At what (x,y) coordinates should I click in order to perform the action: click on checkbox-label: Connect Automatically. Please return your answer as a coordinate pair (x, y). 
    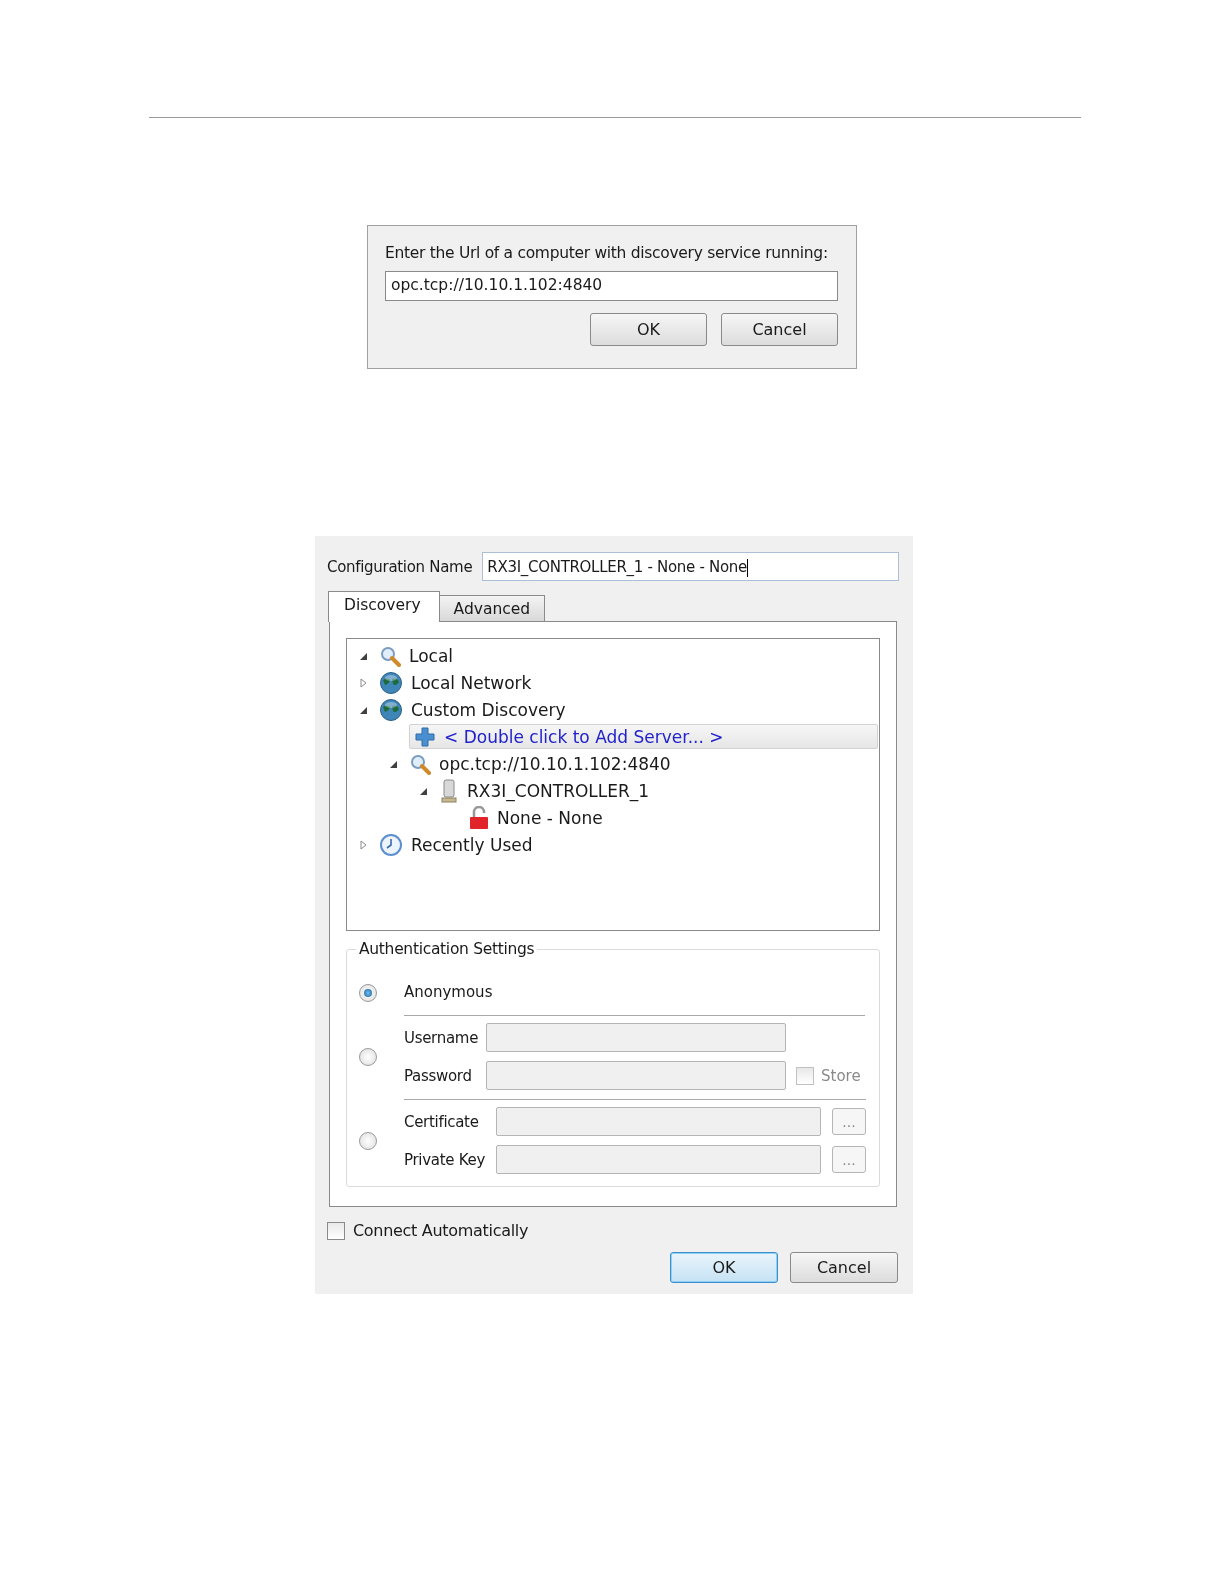
    Looking at the image, I should click on (441, 1230).